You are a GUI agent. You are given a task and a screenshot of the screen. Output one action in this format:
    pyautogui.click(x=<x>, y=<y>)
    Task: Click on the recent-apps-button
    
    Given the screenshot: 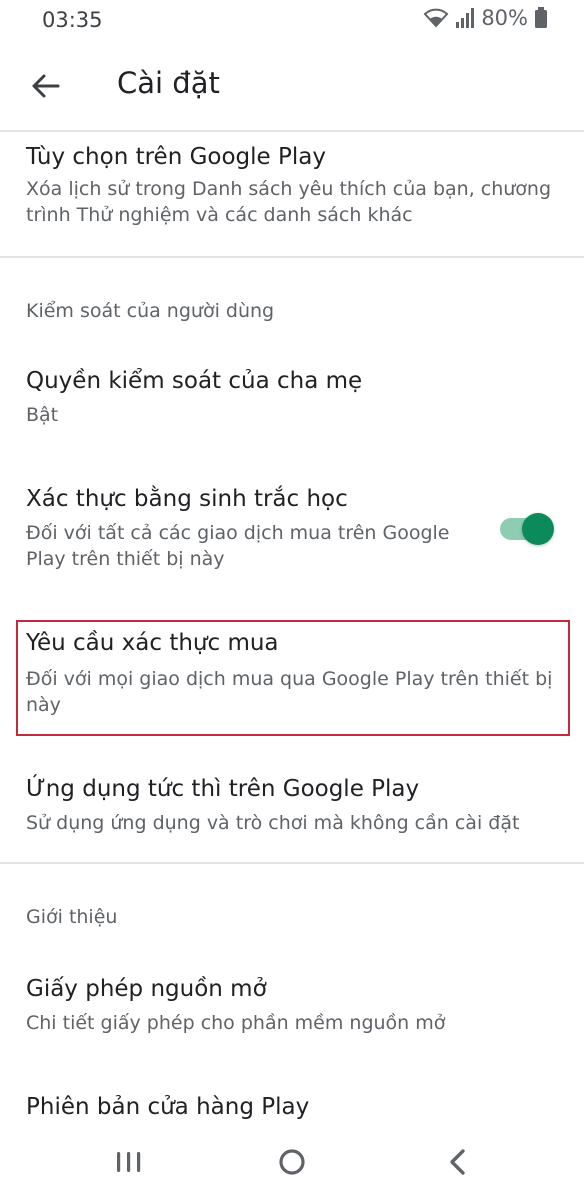 What is the action you would take?
    pyautogui.click(x=129, y=1162)
    